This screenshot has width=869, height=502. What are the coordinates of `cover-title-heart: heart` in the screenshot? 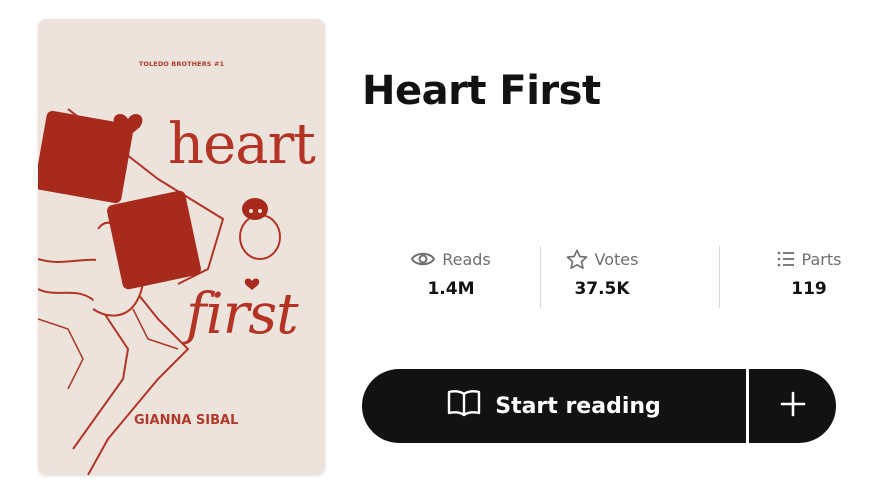 It's located at (242, 144).